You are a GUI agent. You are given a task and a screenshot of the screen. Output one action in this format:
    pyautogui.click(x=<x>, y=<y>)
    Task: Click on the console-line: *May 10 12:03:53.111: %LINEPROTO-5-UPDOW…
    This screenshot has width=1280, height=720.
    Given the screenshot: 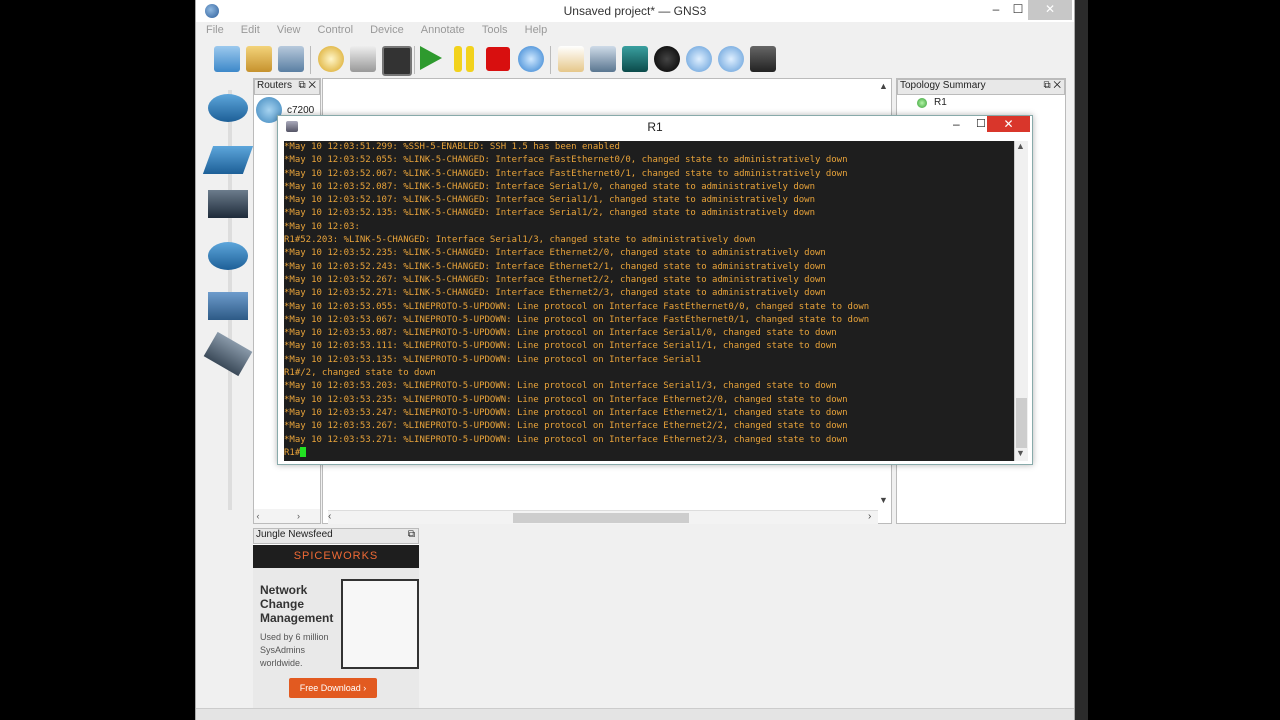 What is the action you would take?
    pyautogui.click(x=560, y=346)
    